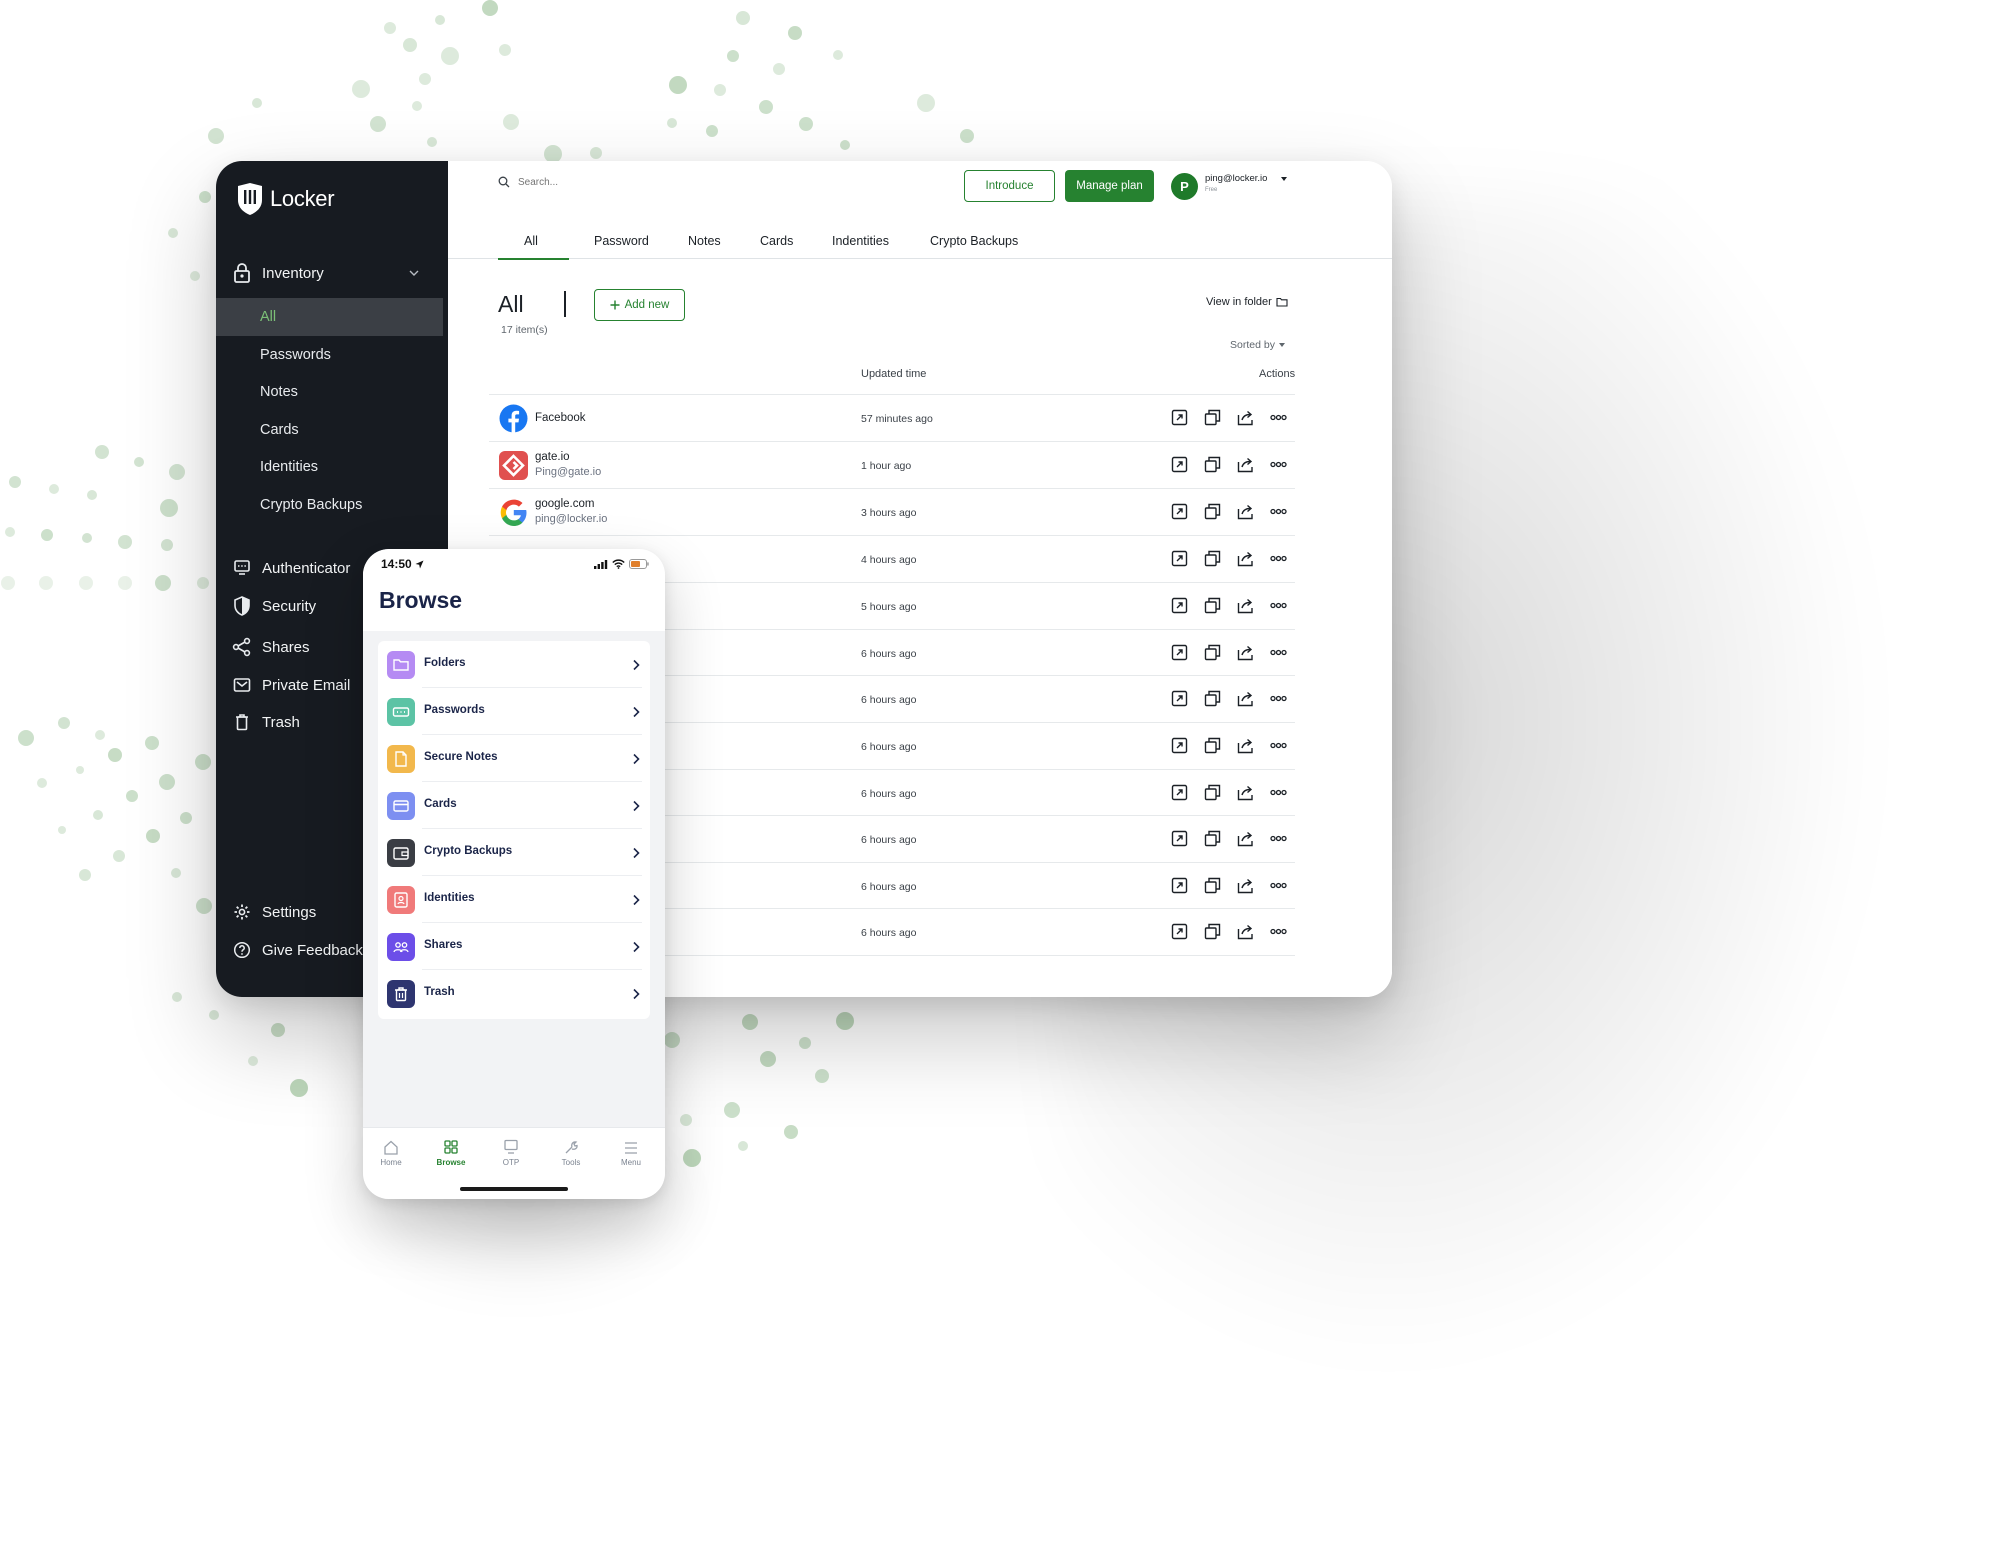  Describe the element at coordinates (639, 305) in the screenshot. I see `add-new-button: Add new` at that location.